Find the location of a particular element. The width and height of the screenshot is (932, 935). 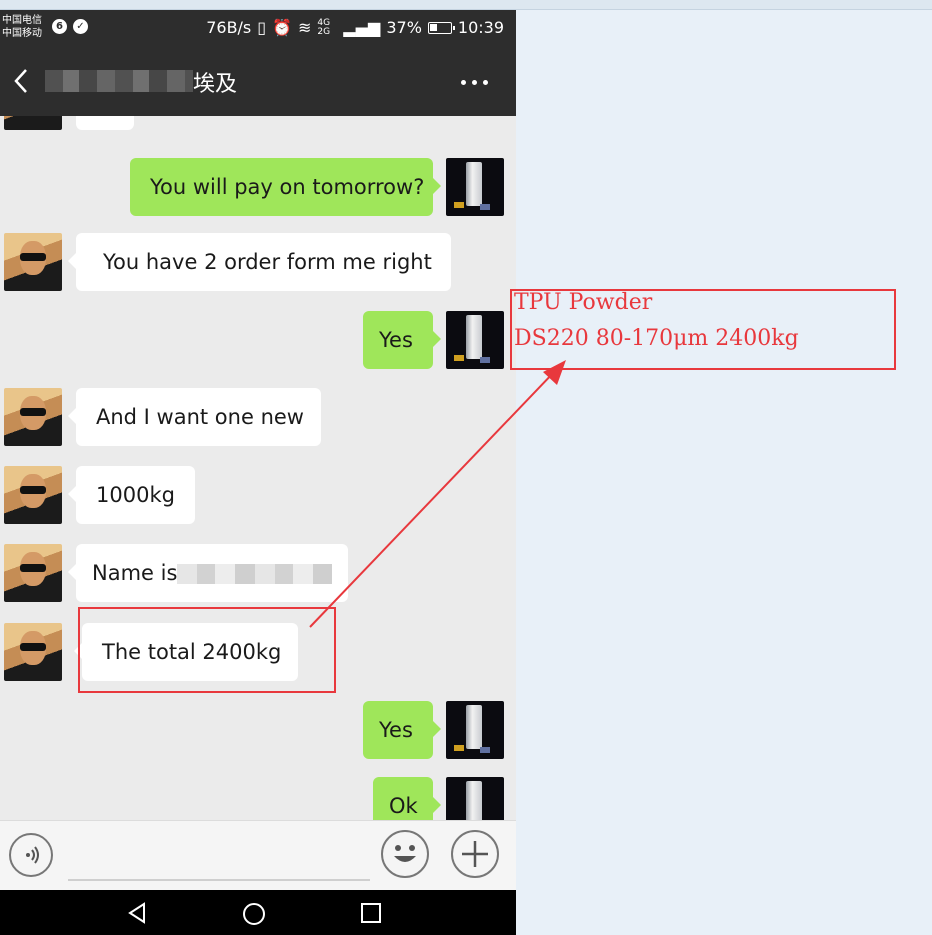

annotation-arrow is located at coordinates (437, 494).